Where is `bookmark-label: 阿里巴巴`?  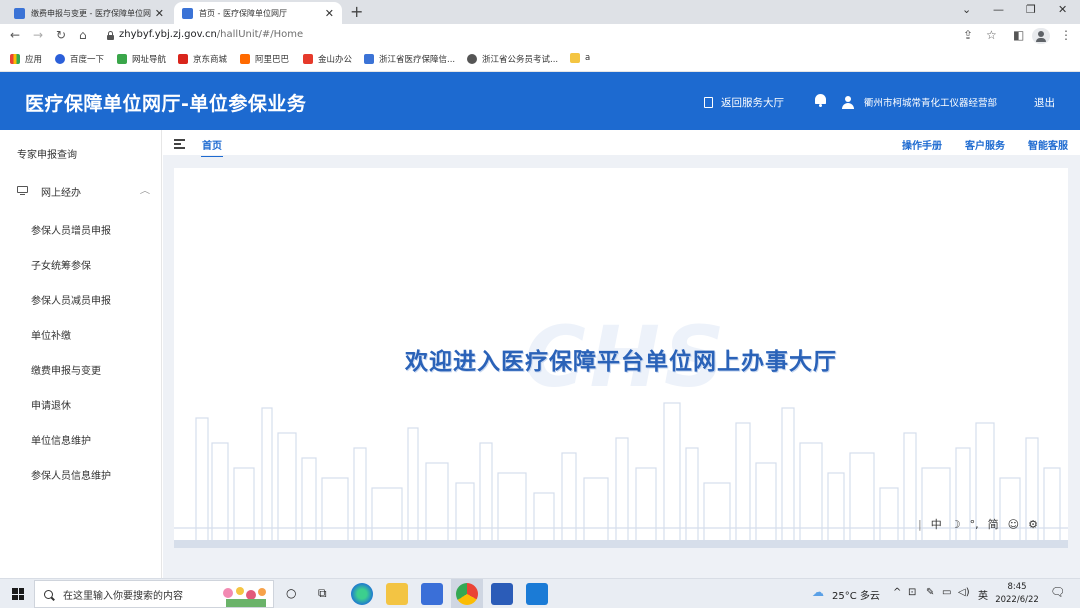 bookmark-label: 阿里巴巴 is located at coordinates (272, 60).